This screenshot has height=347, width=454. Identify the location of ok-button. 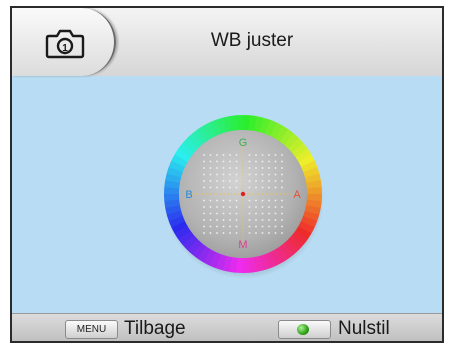
(304, 329).